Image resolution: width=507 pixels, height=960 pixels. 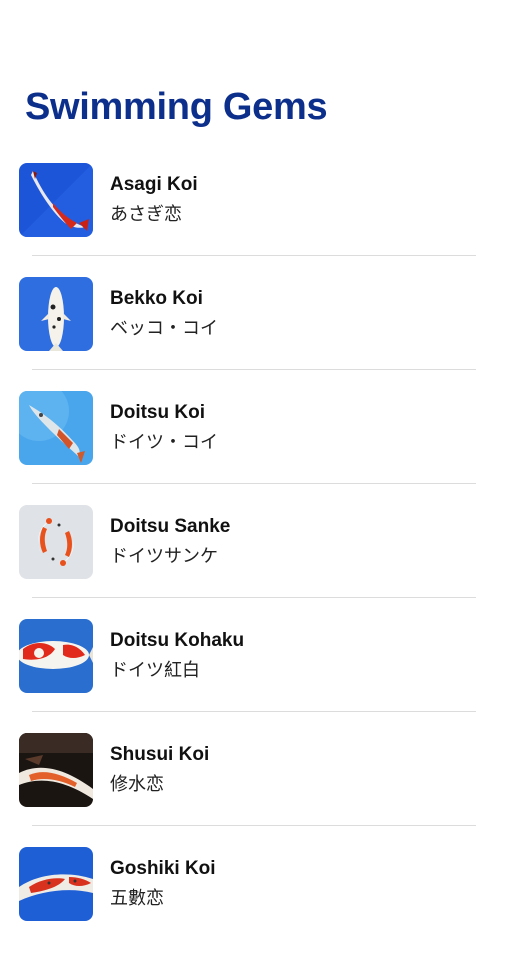 I want to click on koi-japanese-name: 修水恋, so click(x=137, y=784).